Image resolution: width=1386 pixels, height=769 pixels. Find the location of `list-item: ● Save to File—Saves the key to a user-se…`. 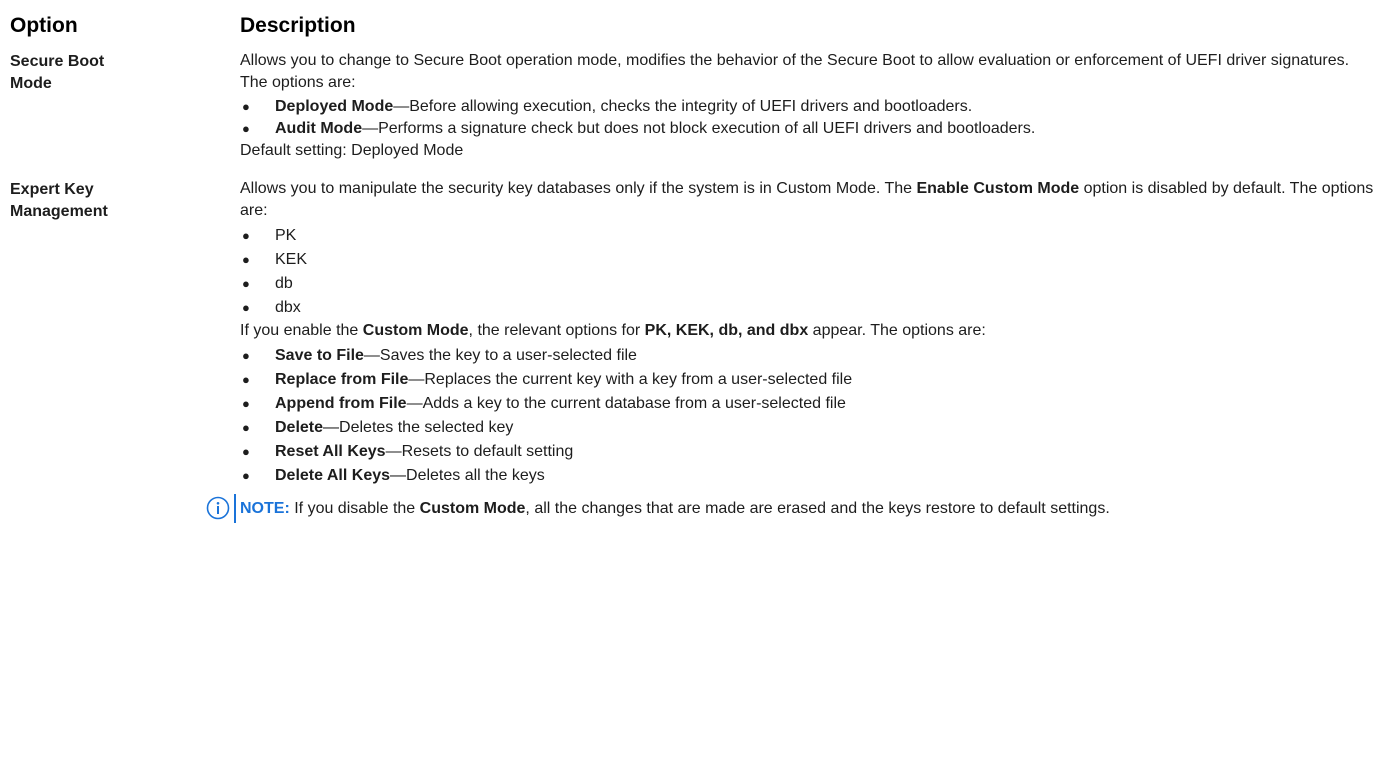

list-item: ● Save to File—Saves the key to a user-se… is located at coordinates (810, 356).